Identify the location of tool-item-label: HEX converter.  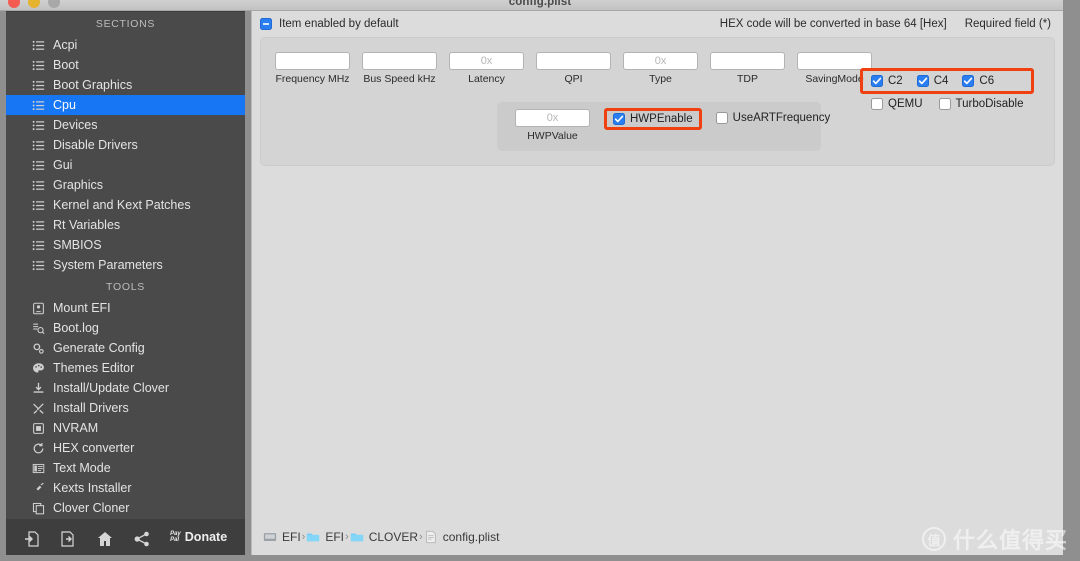
(94, 448).